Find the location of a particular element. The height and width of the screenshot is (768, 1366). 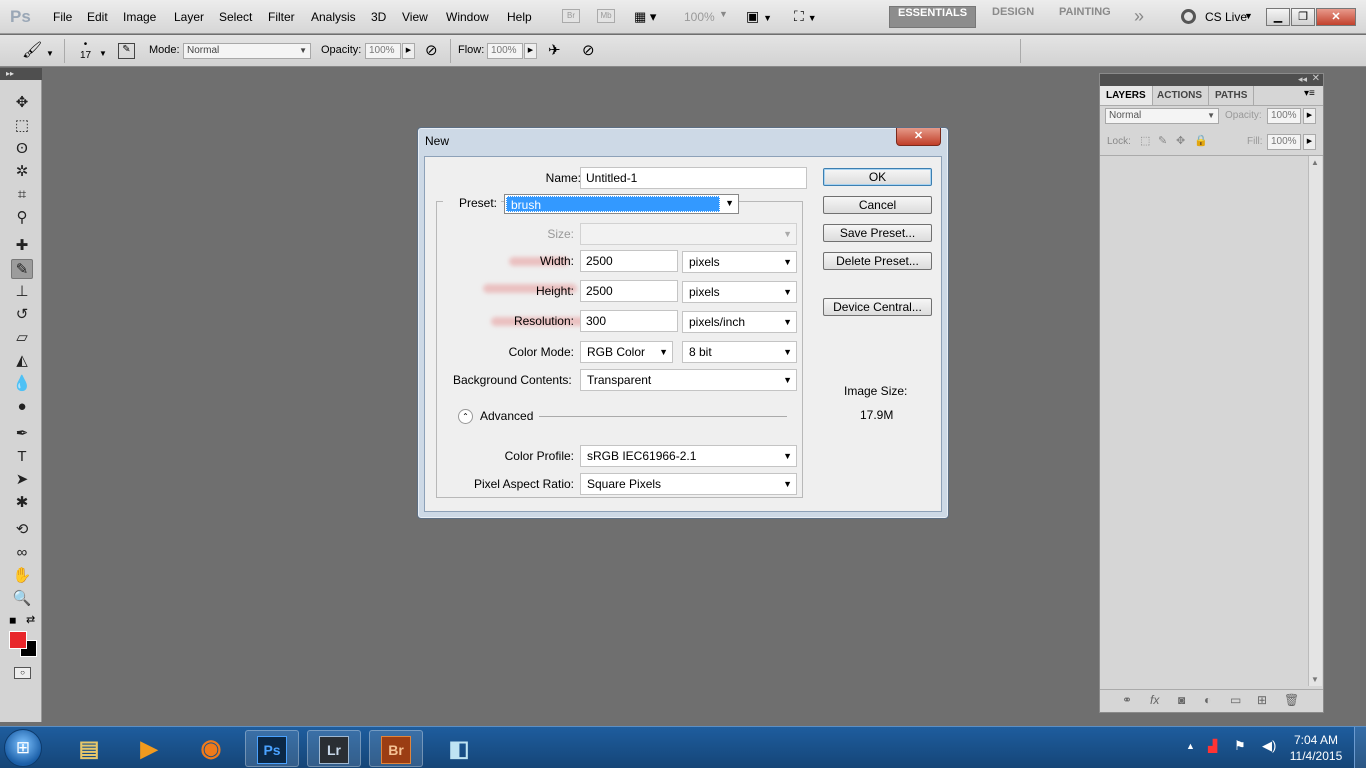

notepad-icon: ◧ is located at coordinates (459, 748).